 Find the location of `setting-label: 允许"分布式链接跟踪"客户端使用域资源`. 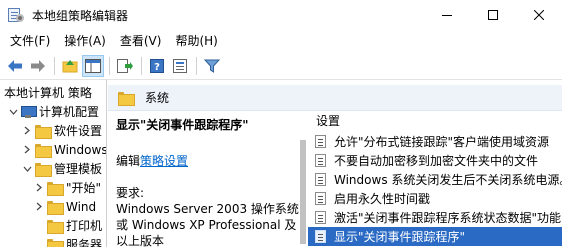

setting-label: 允许"分布式链接跟踪"客户端使用域资源 is located at coordinates (442, 142).